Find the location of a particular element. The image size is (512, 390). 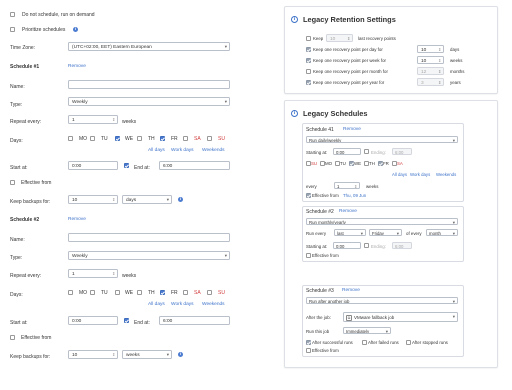

prioritize-info-icon: i is located at coordinates (75, 29).